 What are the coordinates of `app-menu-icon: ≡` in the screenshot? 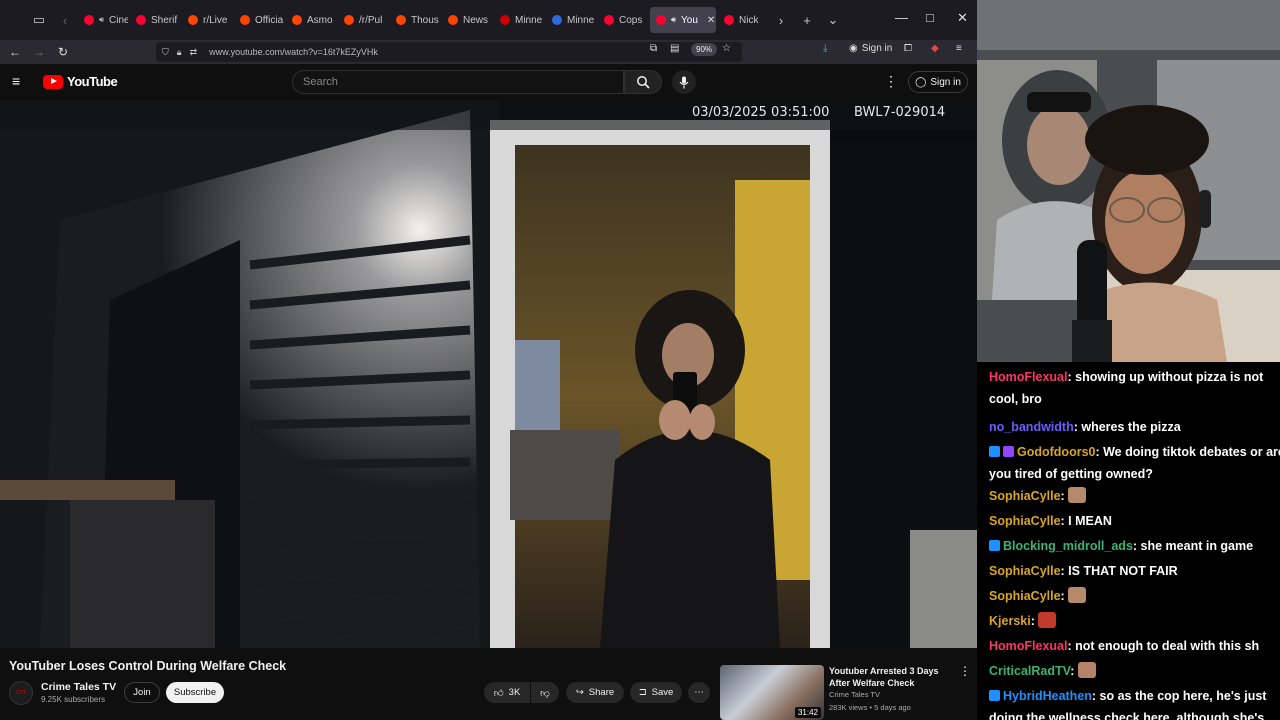 It's located at (959, 48).